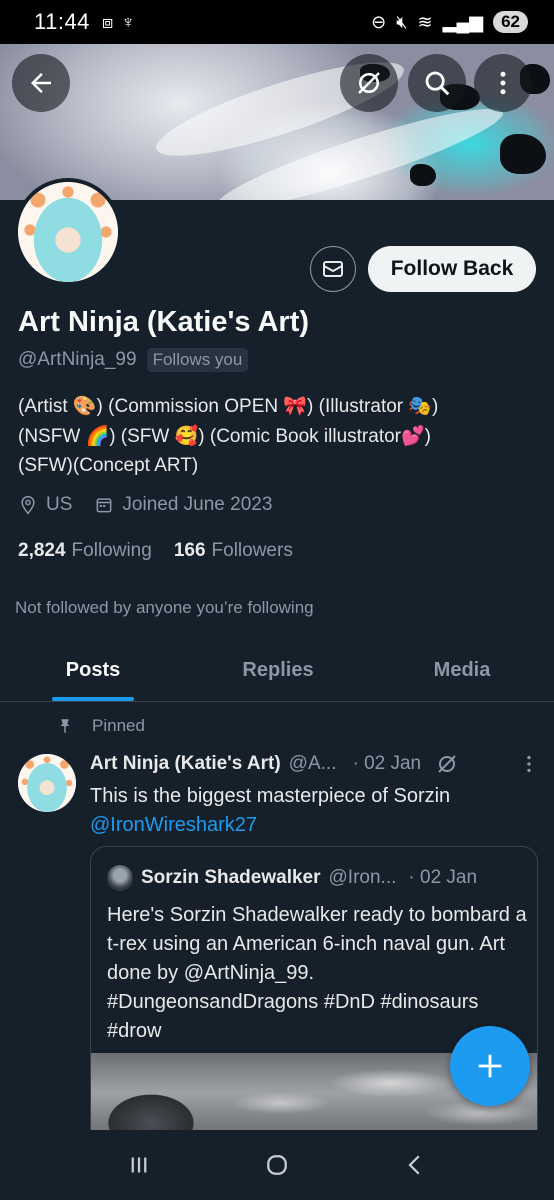 The height and width of the screenshot is (1200, 554). Describe the element at coordinates (107, 21) in the screenshot. I see `screenshot-icon: ⧈` at that location.